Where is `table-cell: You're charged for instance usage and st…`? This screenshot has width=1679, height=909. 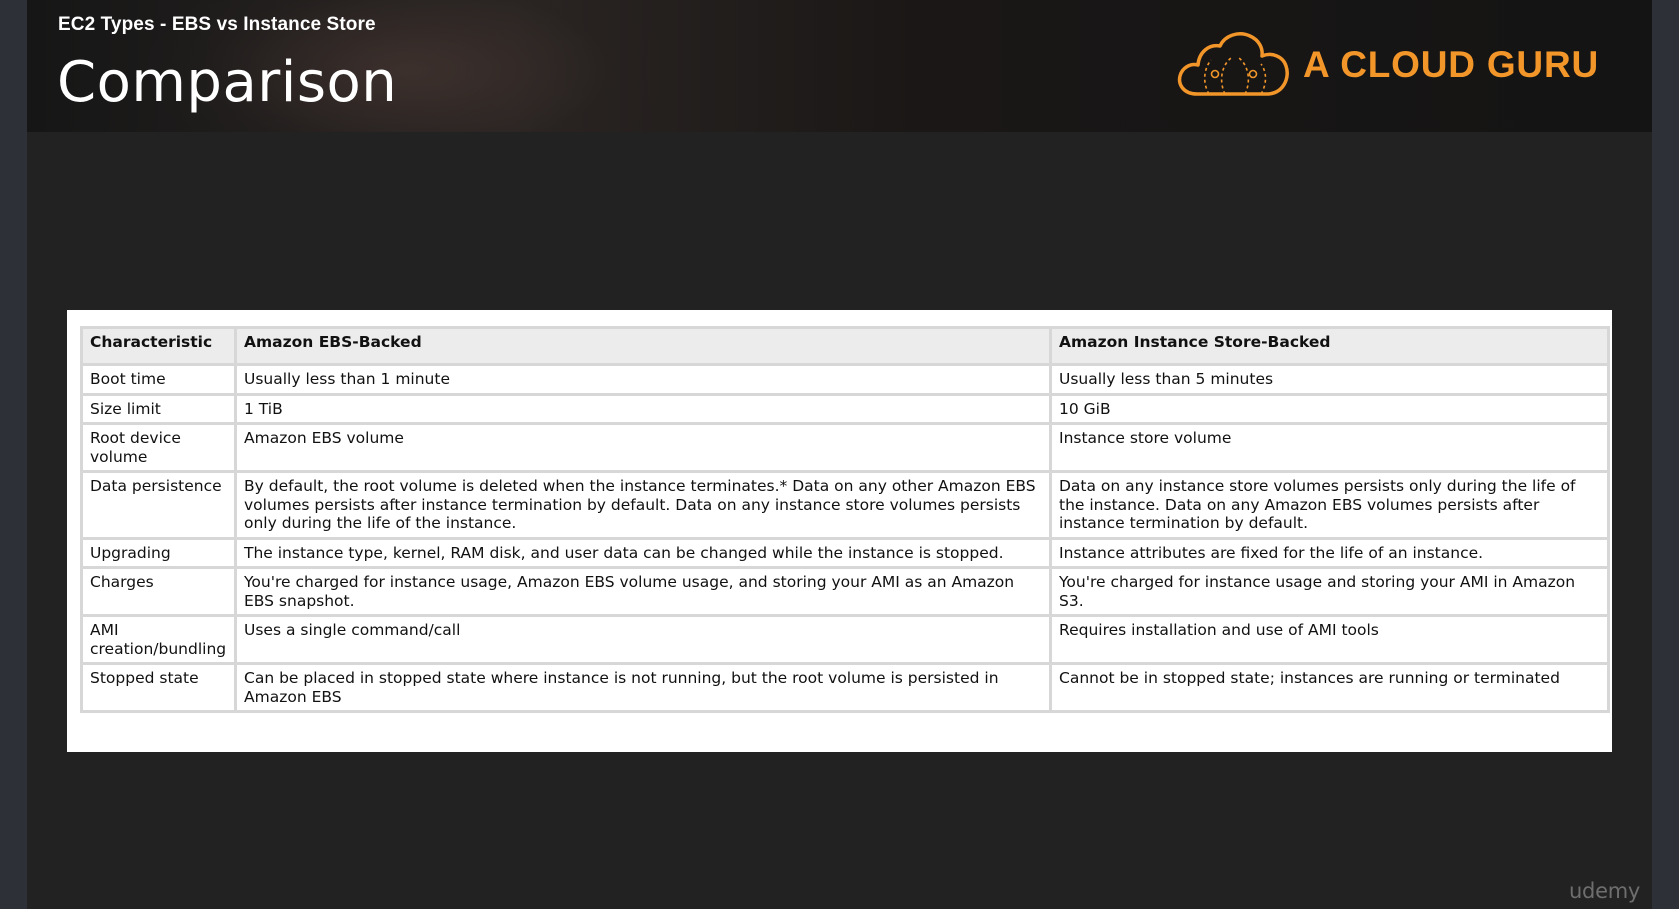 table-cell: You're charged for instance usage and st… is located at coordinates (1329, 591).